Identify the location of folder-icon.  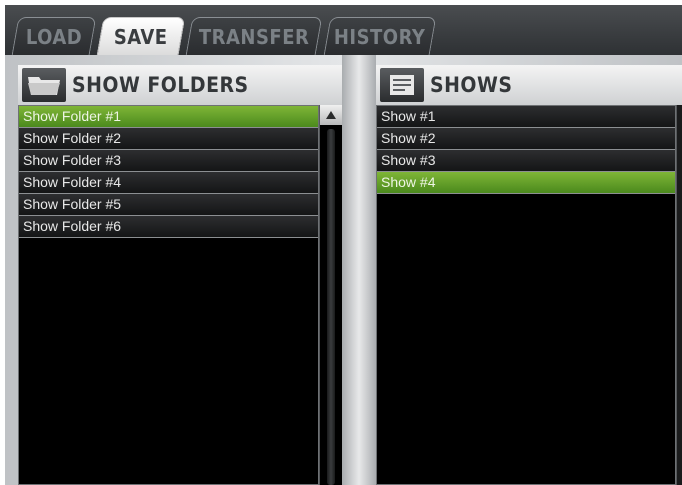
(44, 85).